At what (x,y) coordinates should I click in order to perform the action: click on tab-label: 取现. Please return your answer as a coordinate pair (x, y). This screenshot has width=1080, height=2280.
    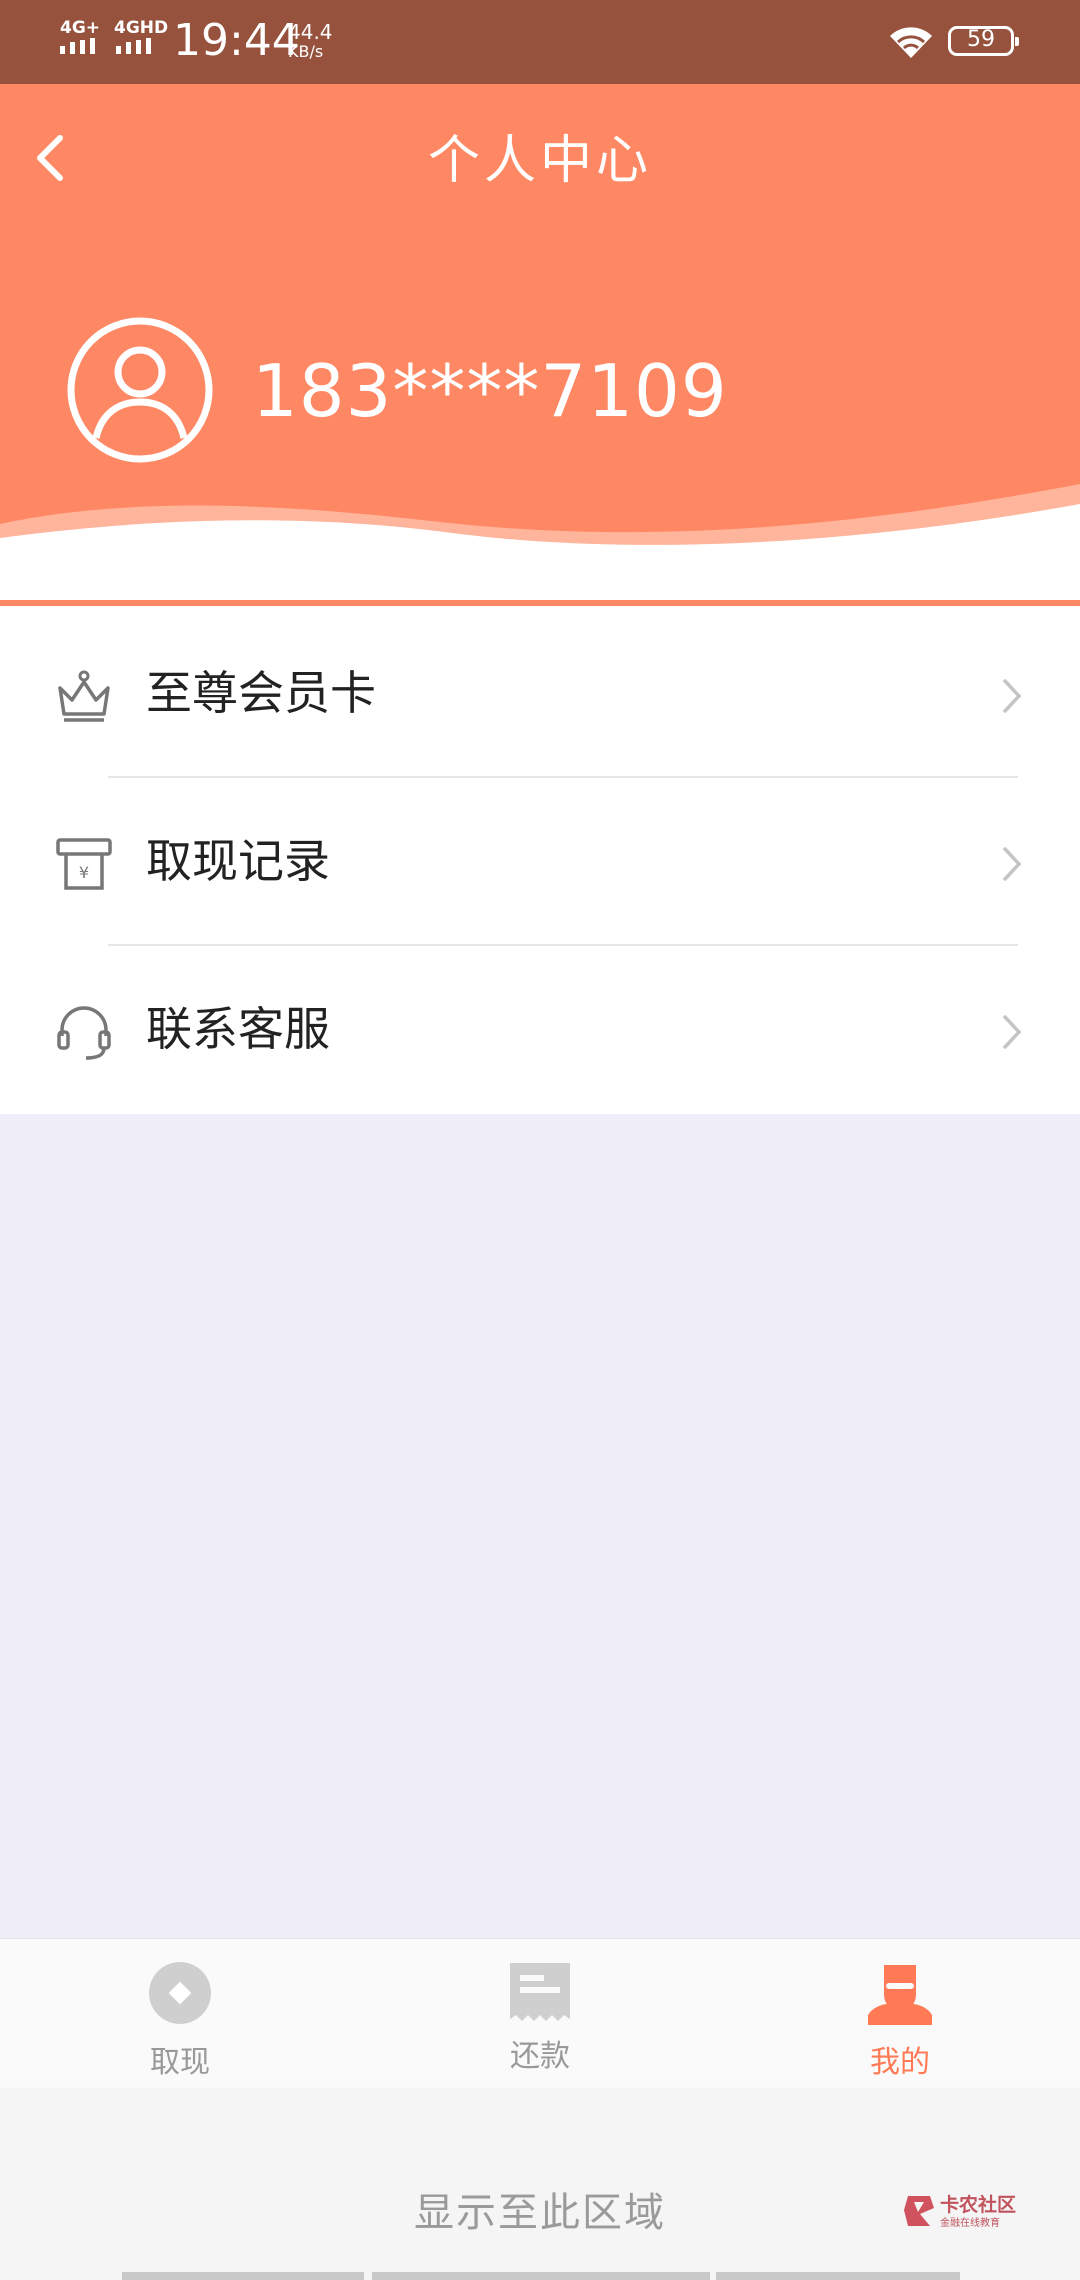
    Looking at the image, I should click on (180, 2062).